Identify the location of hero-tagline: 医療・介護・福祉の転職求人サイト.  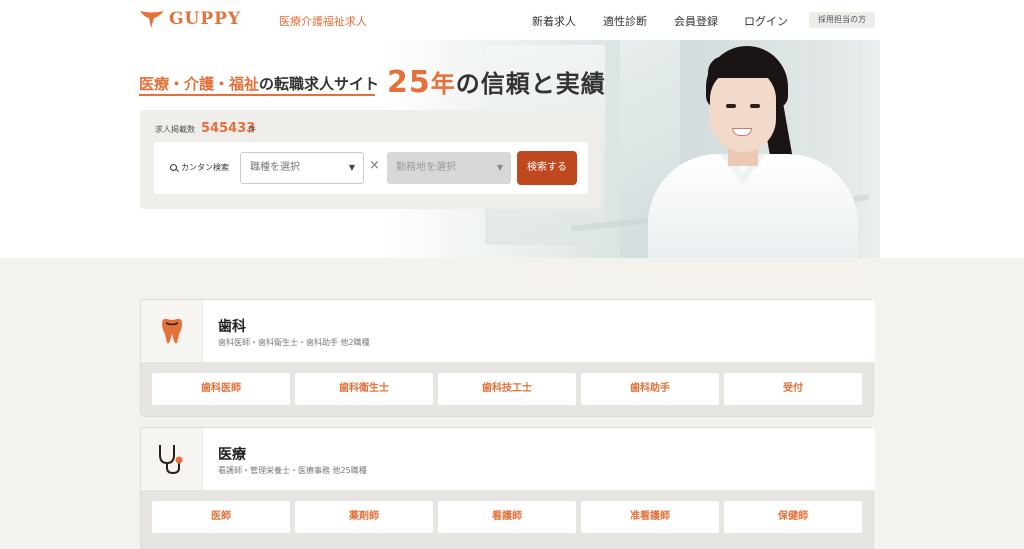
(259, 84).